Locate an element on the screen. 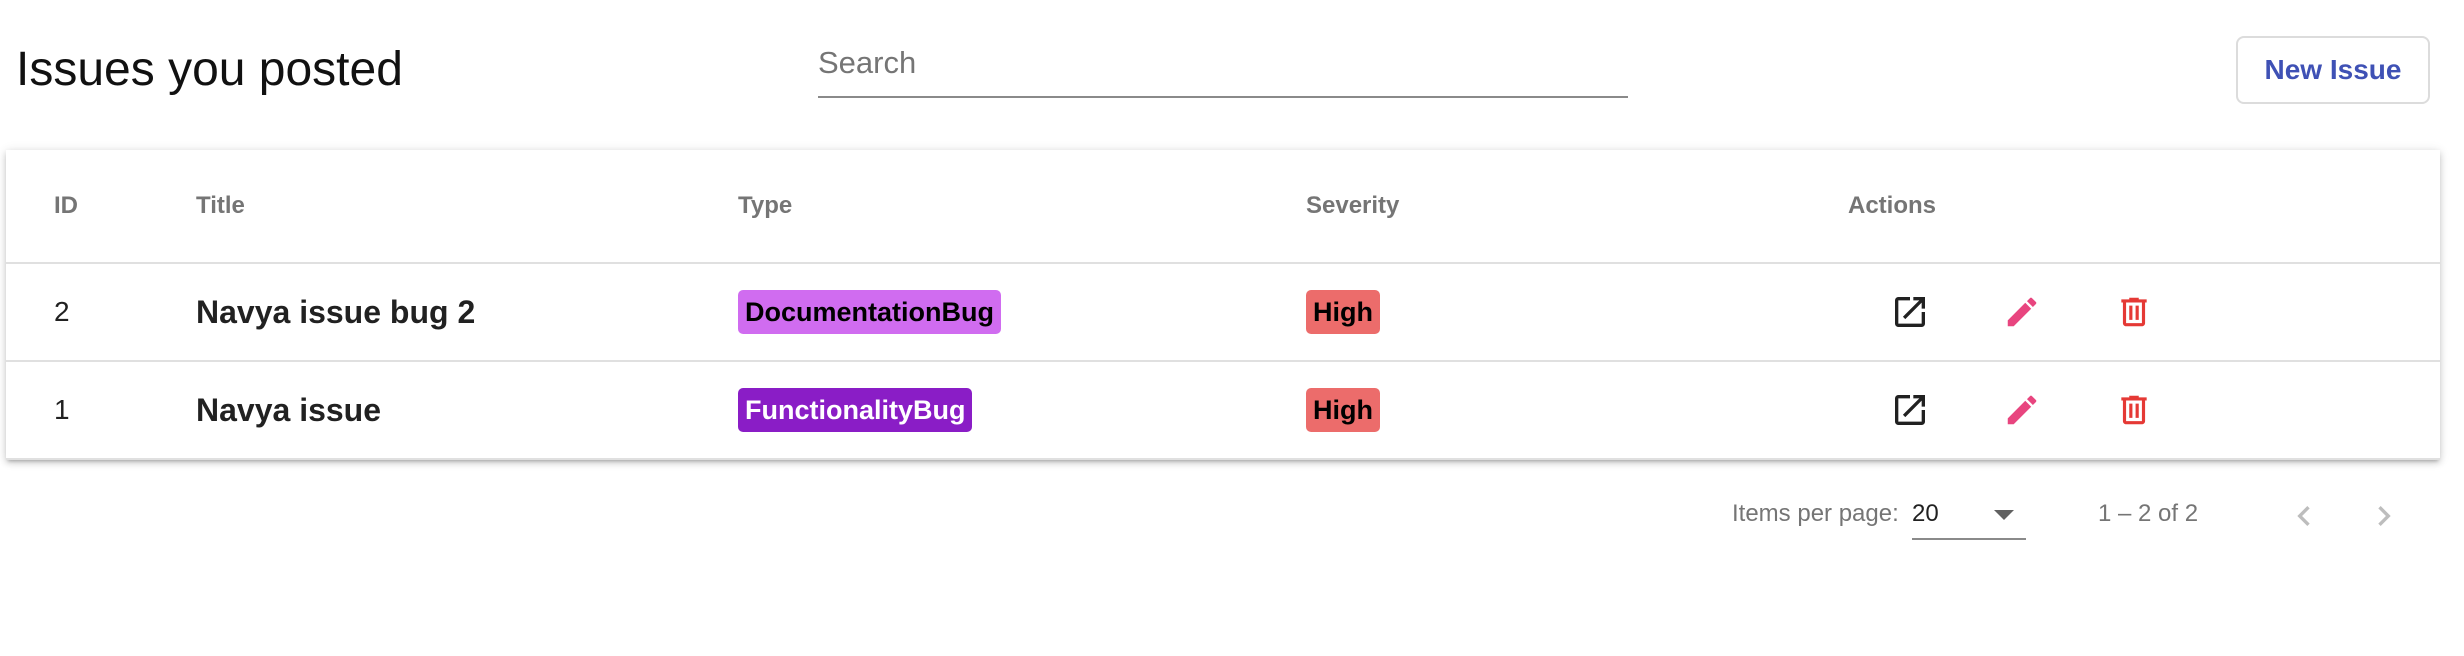  search-field is located at coordinates (1223, 68).